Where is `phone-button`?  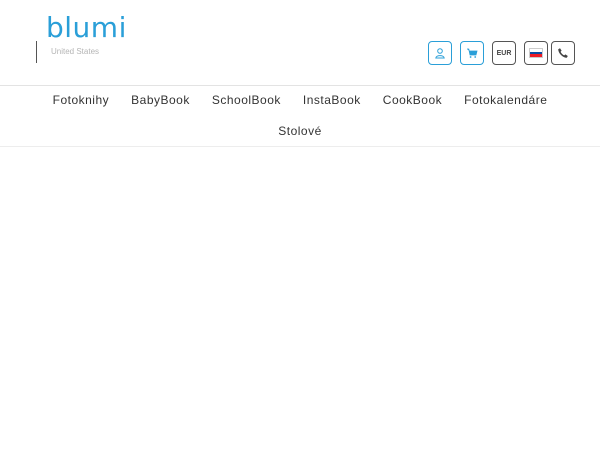 phone-button is located at coordinates (563, 53).